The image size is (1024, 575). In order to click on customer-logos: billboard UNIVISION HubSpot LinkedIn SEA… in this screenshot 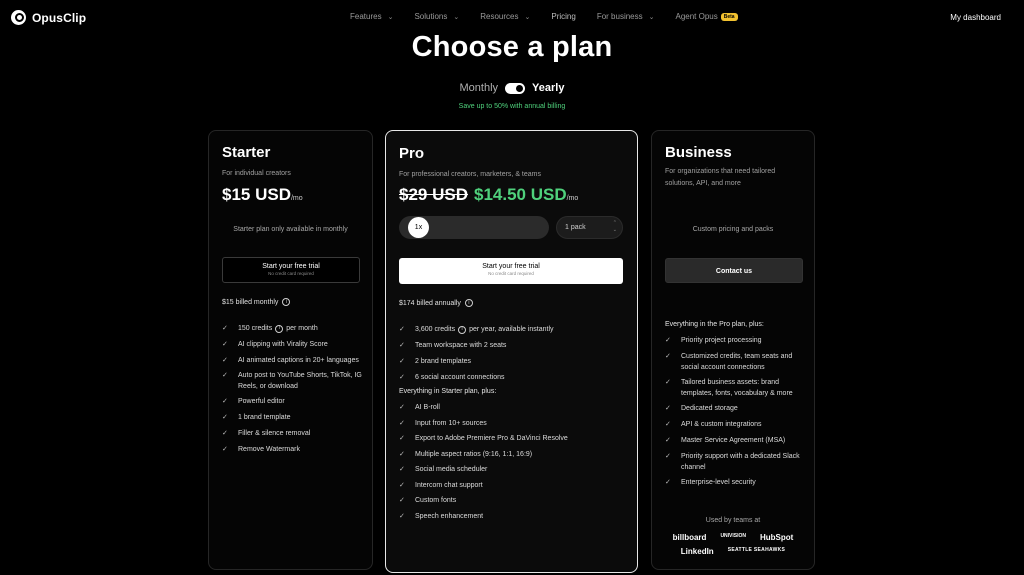, I will do `click(733, 544)`.